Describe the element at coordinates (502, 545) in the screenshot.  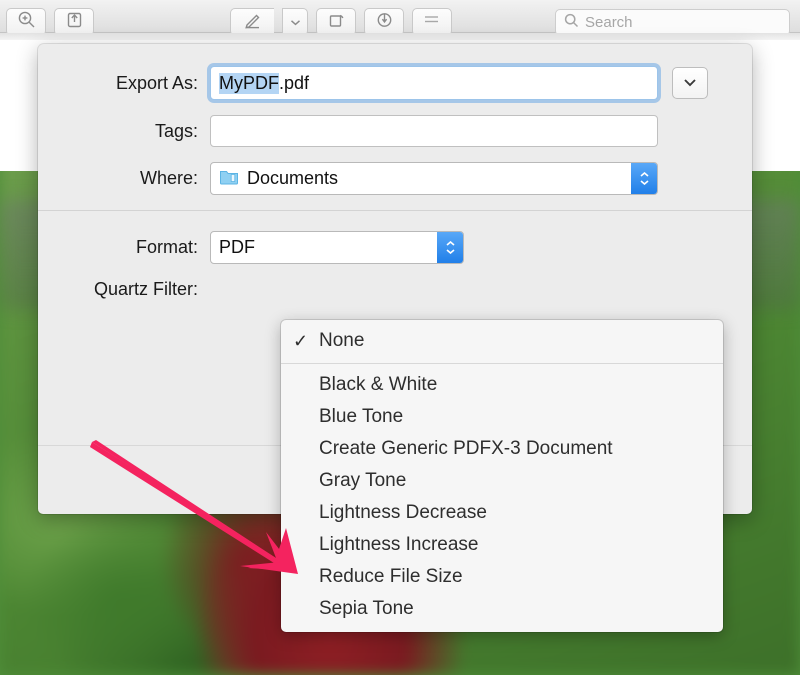
I see `menu-item-lightness-increase: Lightness Increase` at that location.